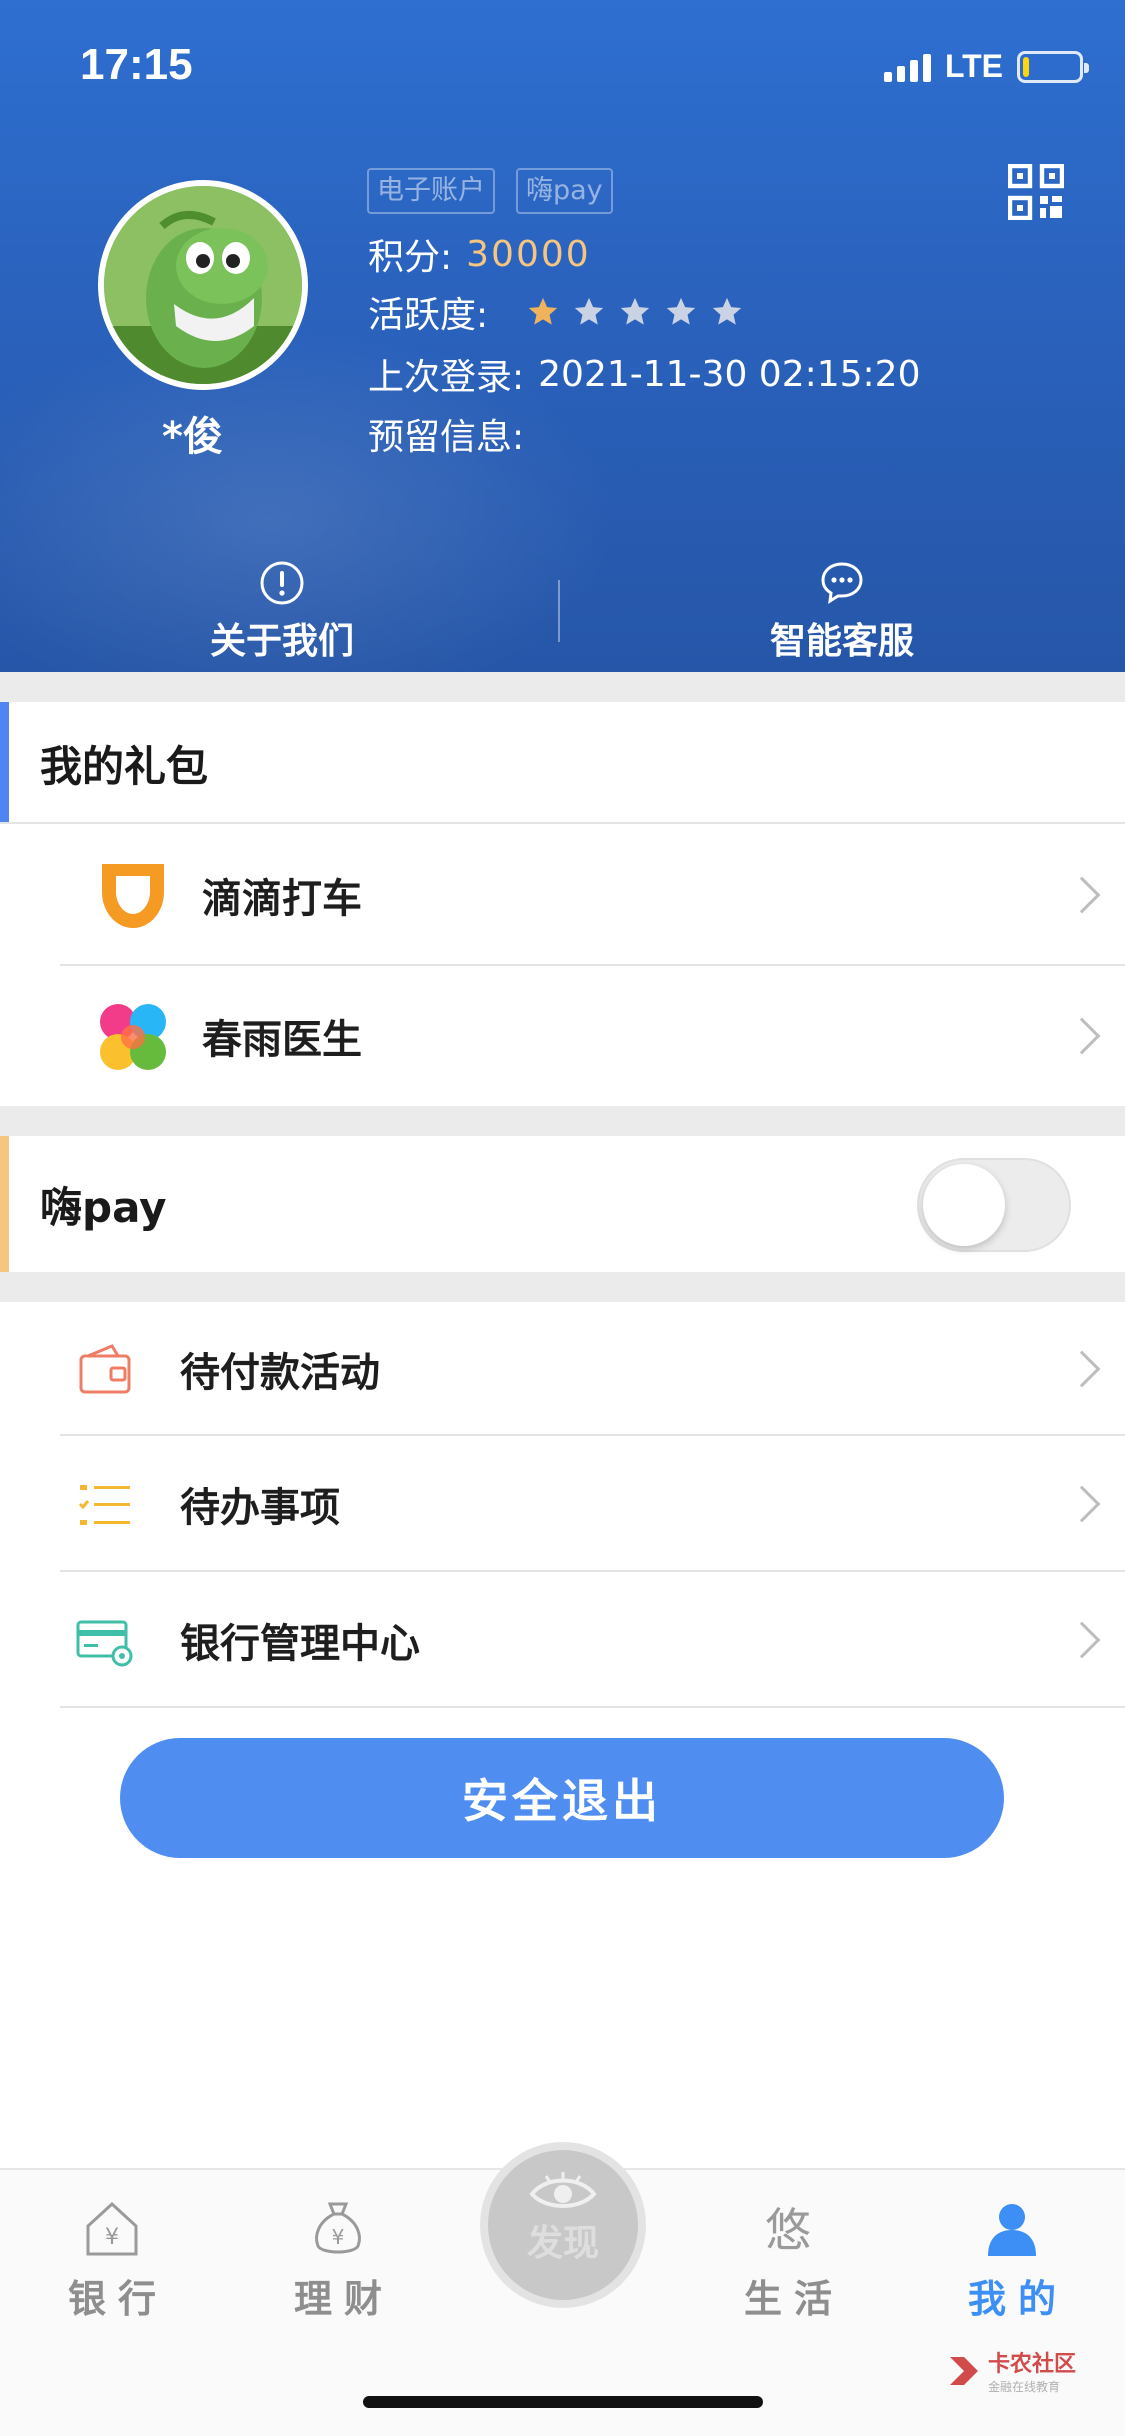 The height and width of the screenshot is (2436, 1125). Describe the element at coordinates (133, 896) in the screenshot. I see `didi-icon` at that location.